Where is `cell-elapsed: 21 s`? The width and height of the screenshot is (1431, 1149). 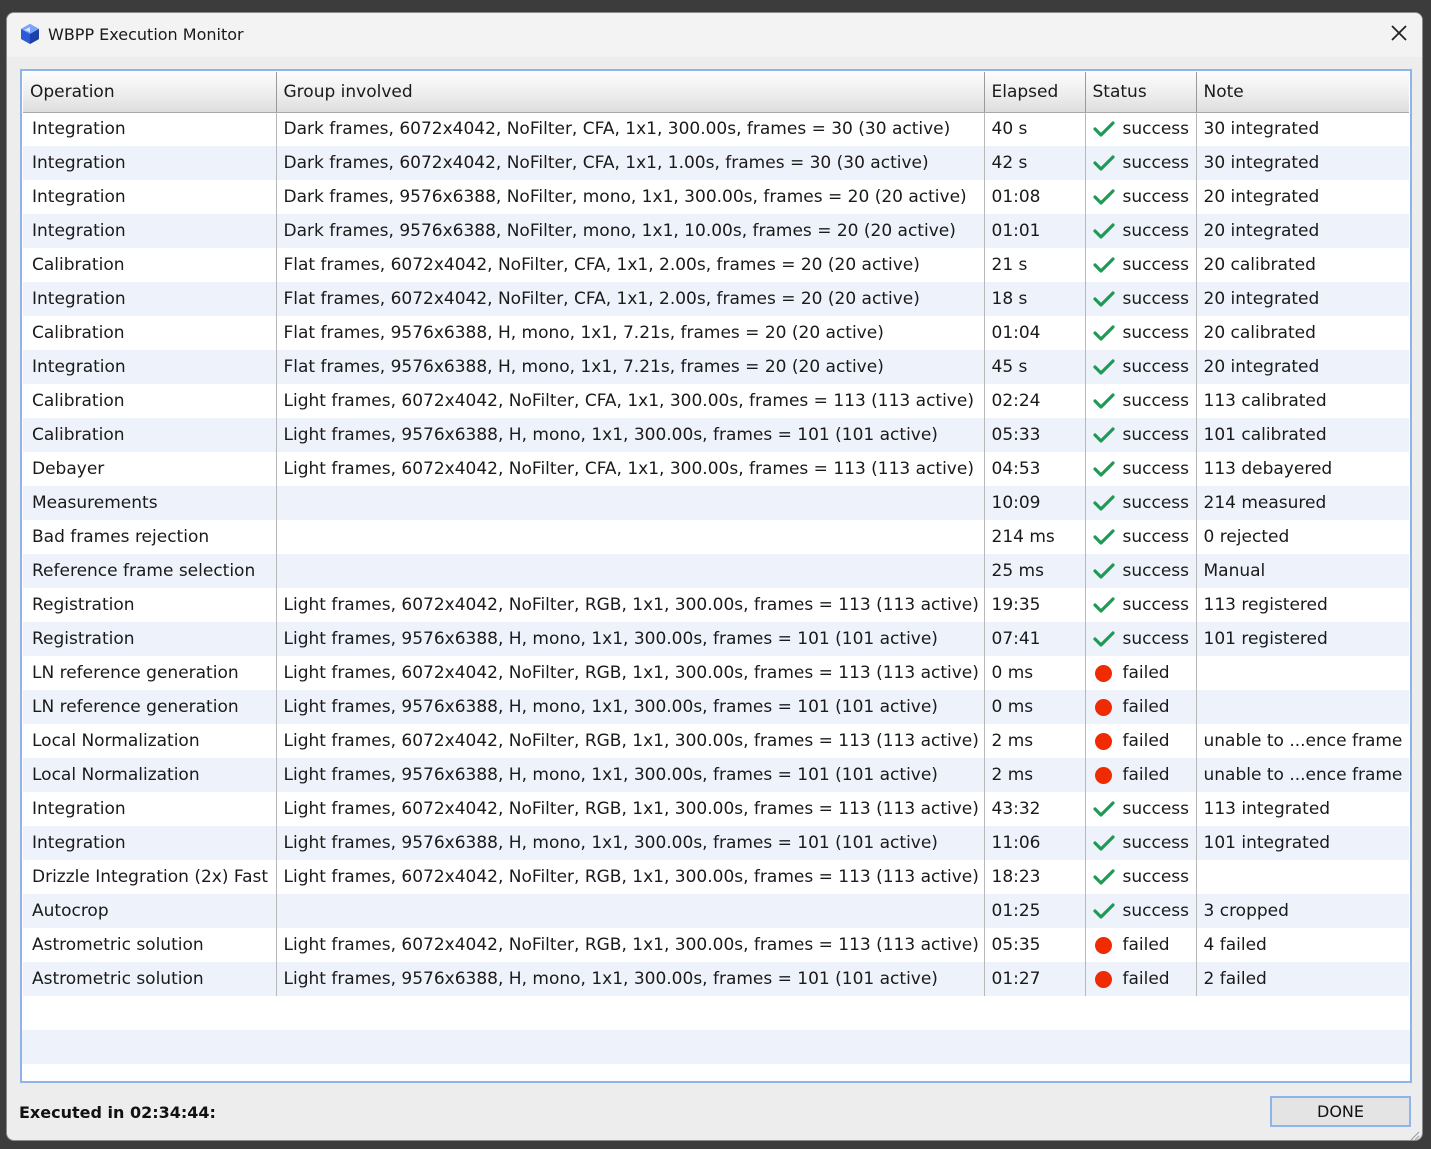
cell-elapsed: 21 s is located at coordinates (1035, 265).